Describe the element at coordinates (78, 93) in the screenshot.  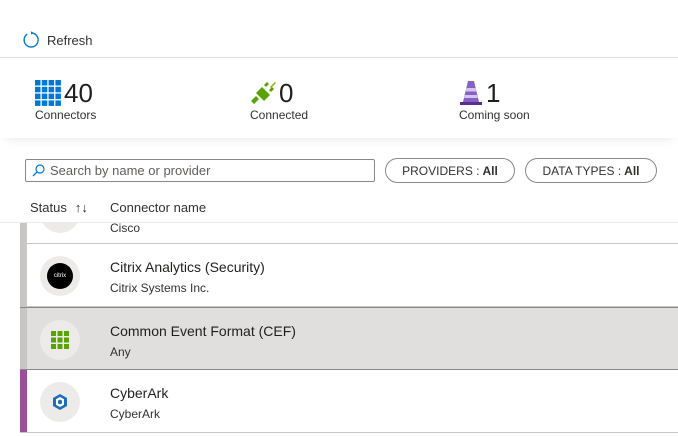
I see `connectors-count: 40` at that location.